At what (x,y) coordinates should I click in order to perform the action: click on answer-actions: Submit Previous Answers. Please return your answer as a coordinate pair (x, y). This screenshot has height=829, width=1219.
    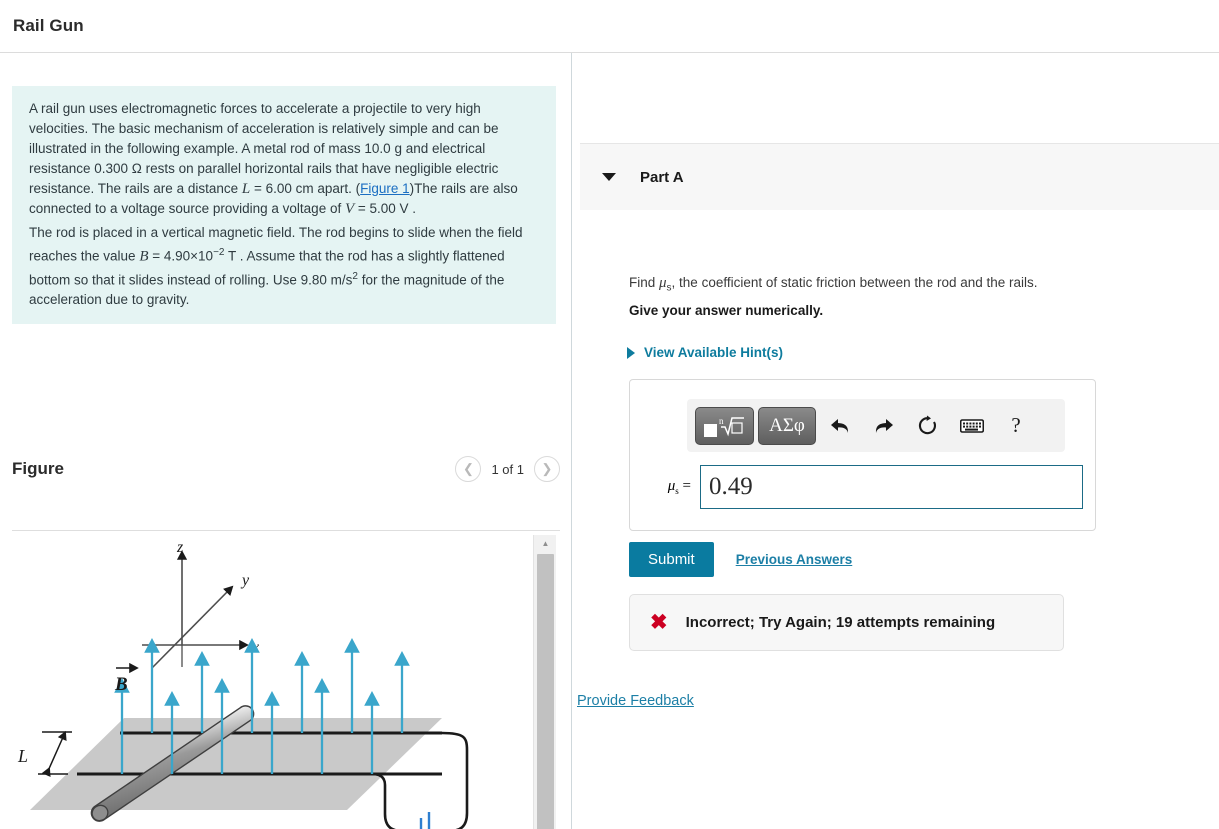
    Looking at the image, I should click on (740, 559).